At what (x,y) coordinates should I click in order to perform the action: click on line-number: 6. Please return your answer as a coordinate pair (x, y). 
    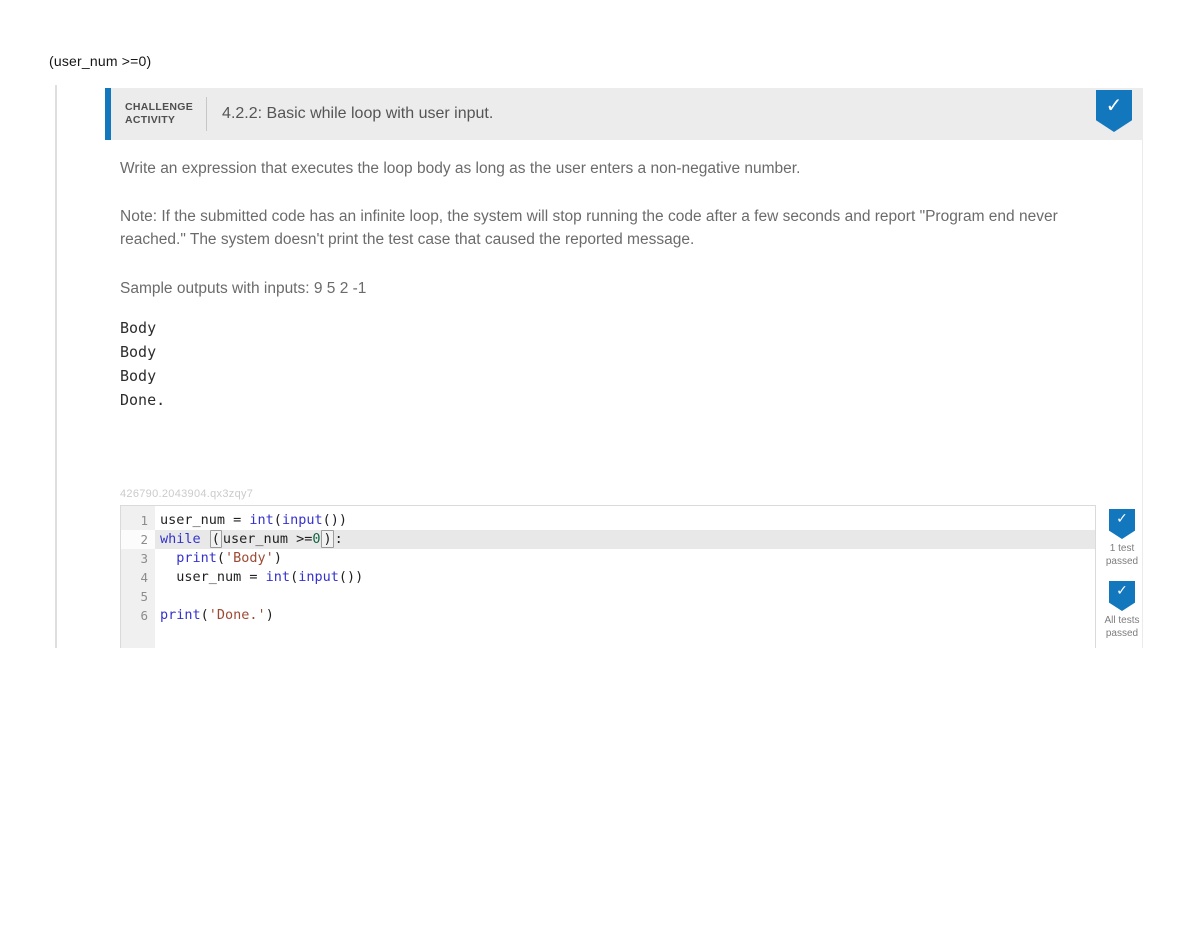
    Looking at the image, I should click on (144, 615).